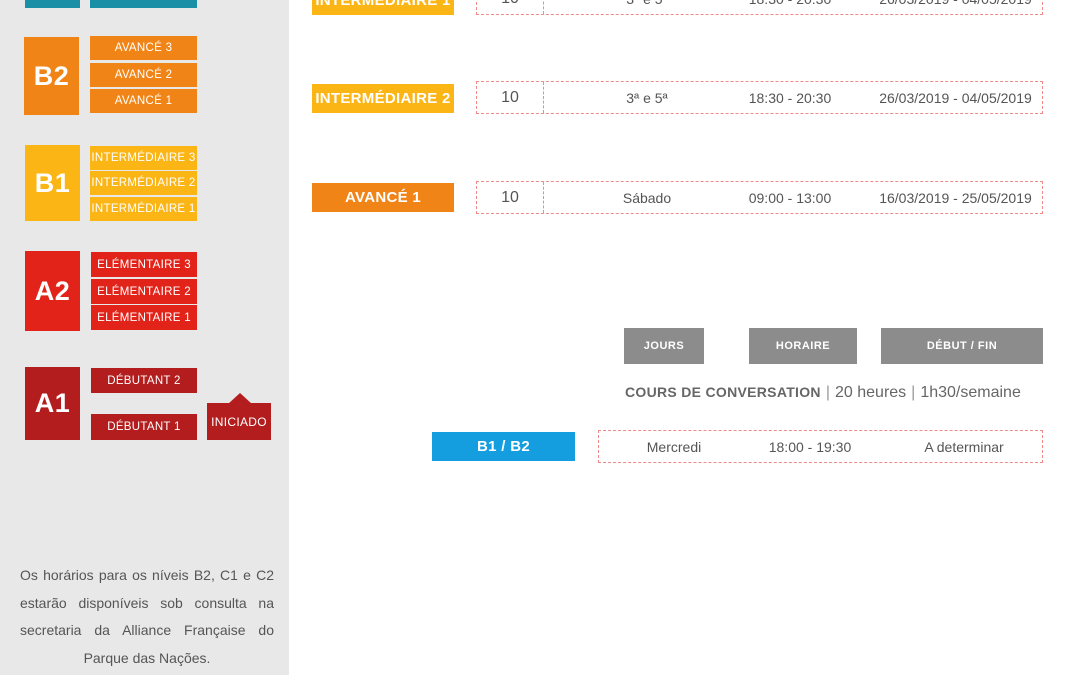  What do you see at coordinates (790, 197) in the screenshot?
I see `time-cell: 09:00 - 13:00` at bounding box center [790, 197].